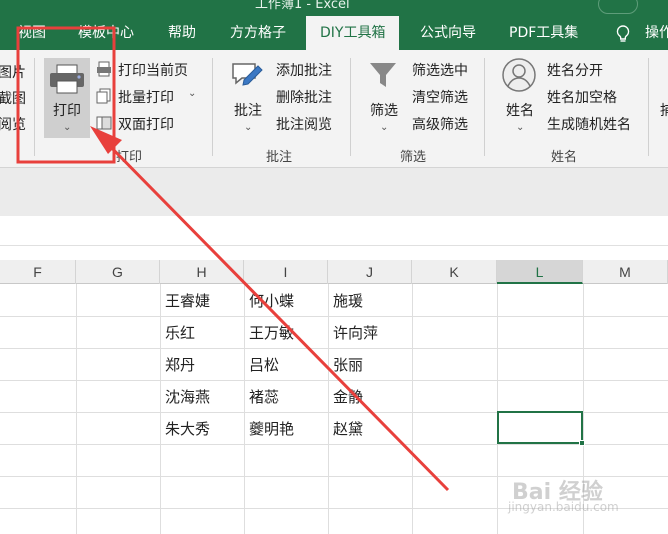  I want to click on highlight-box, so click(66, 95).